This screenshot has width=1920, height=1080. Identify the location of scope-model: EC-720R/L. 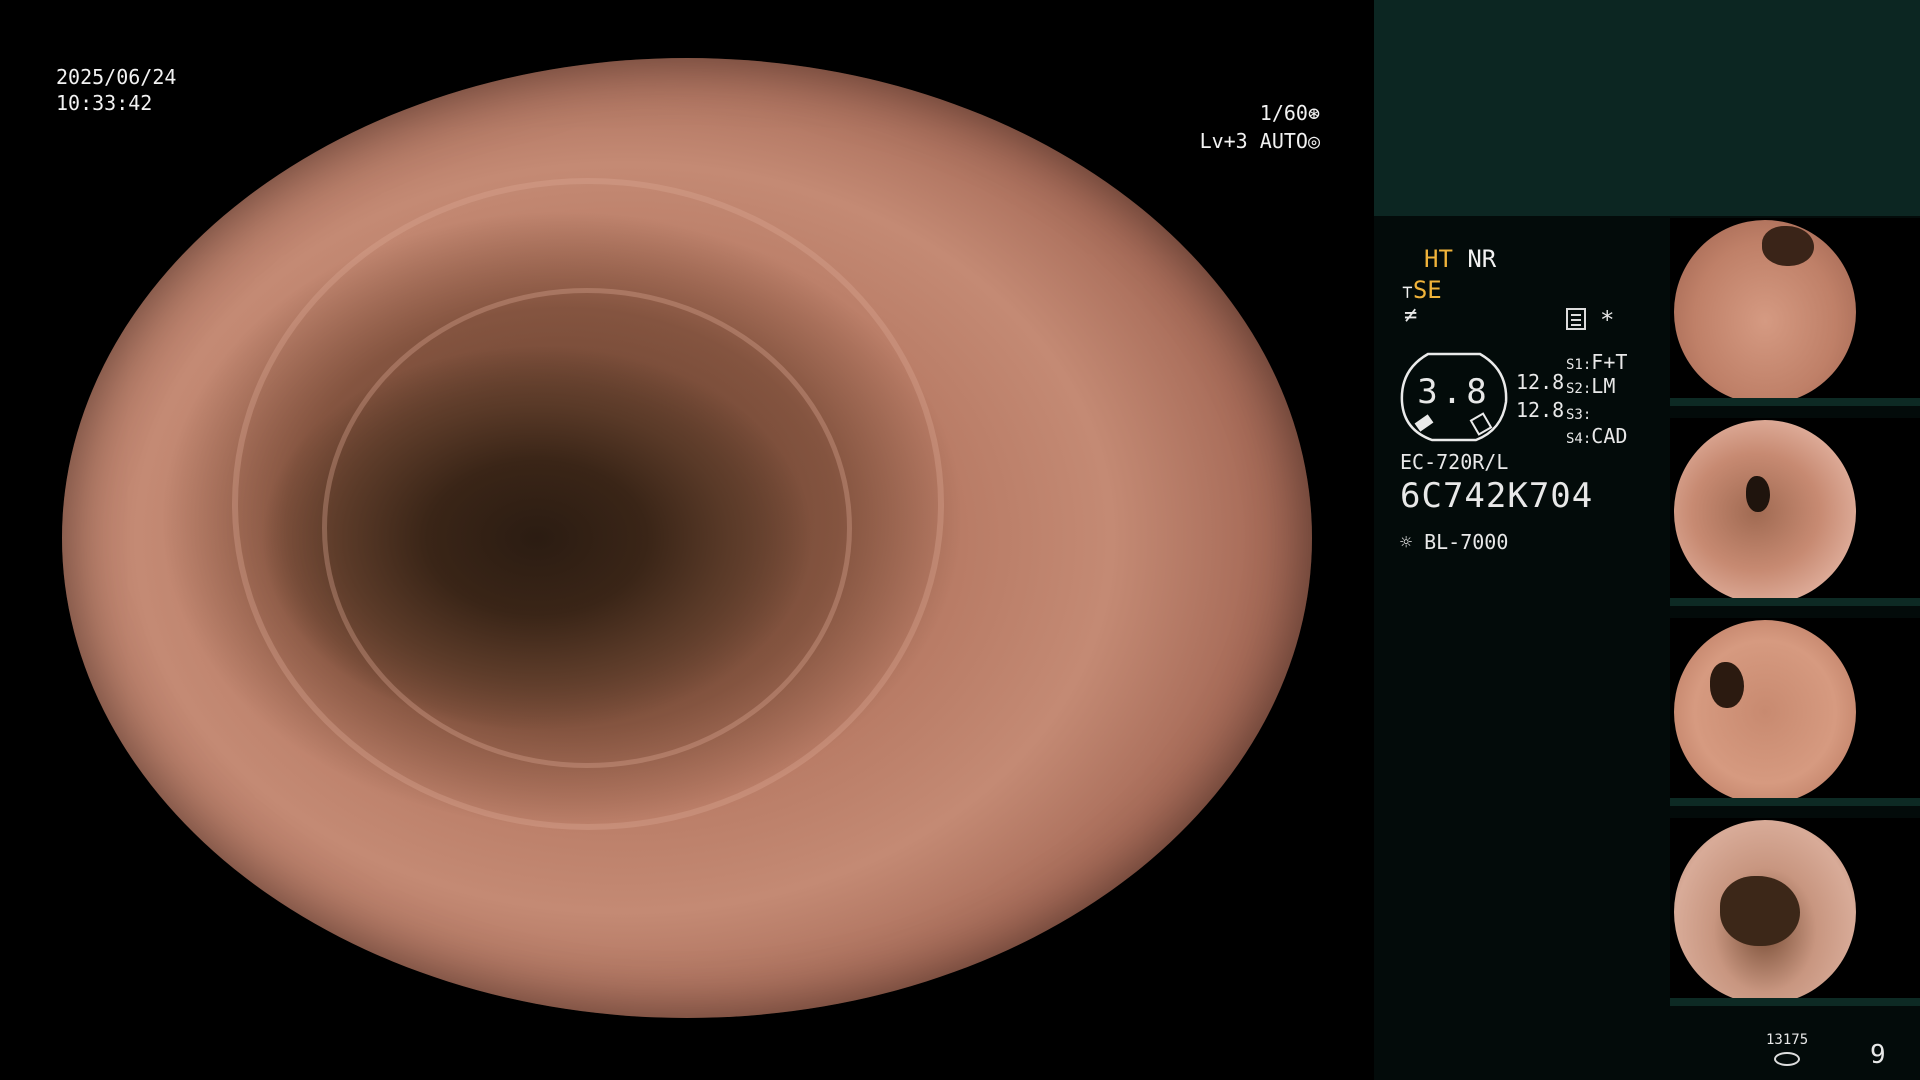
(1454, 462).